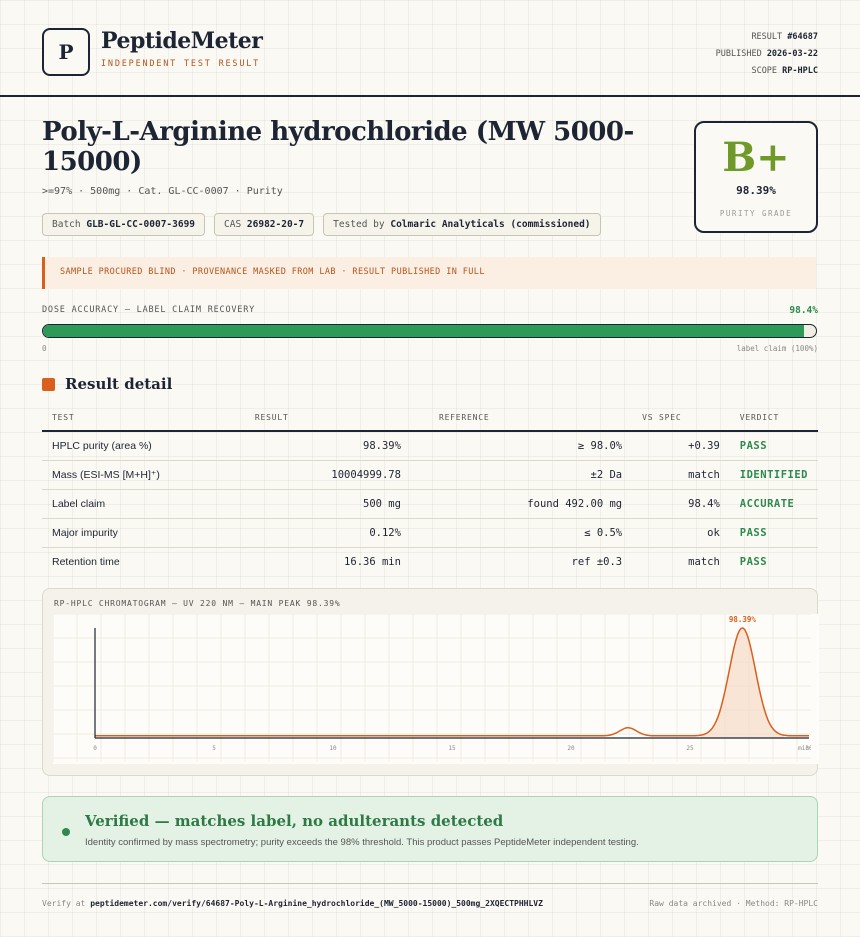  Describe the element at coordinates (743, 619) in the screenshot. I see `peak-label: 98.39%` at that location.